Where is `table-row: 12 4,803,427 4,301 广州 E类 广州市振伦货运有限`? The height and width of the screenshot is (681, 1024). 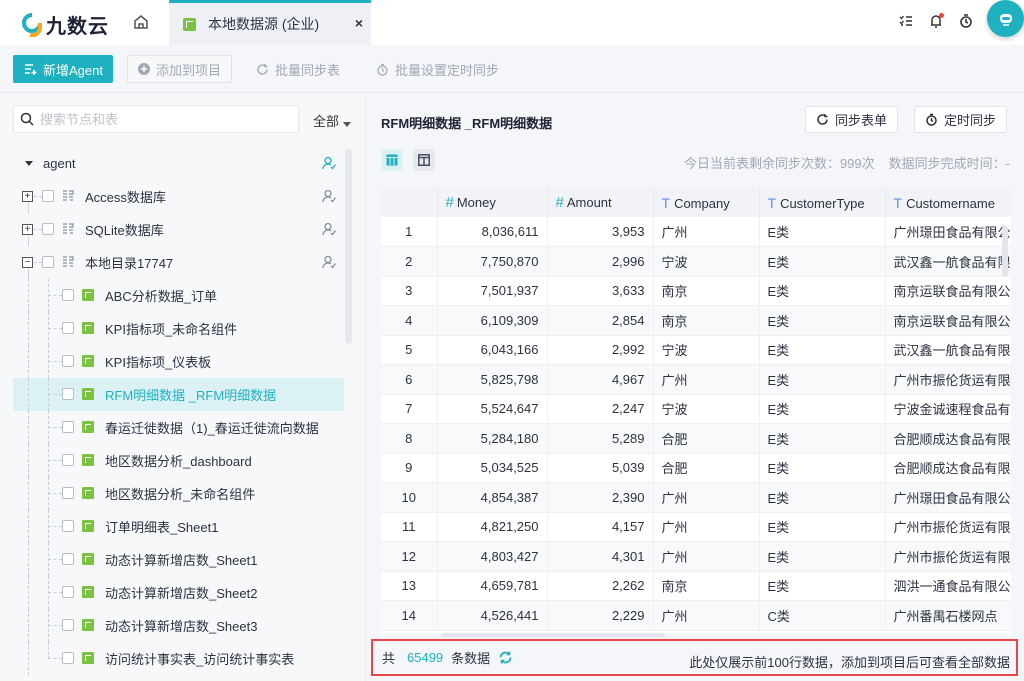 table-row: 12 4,803,427 4,301 广州 E类 广州市振伦货运有限 is located at coordinates (696, 556).